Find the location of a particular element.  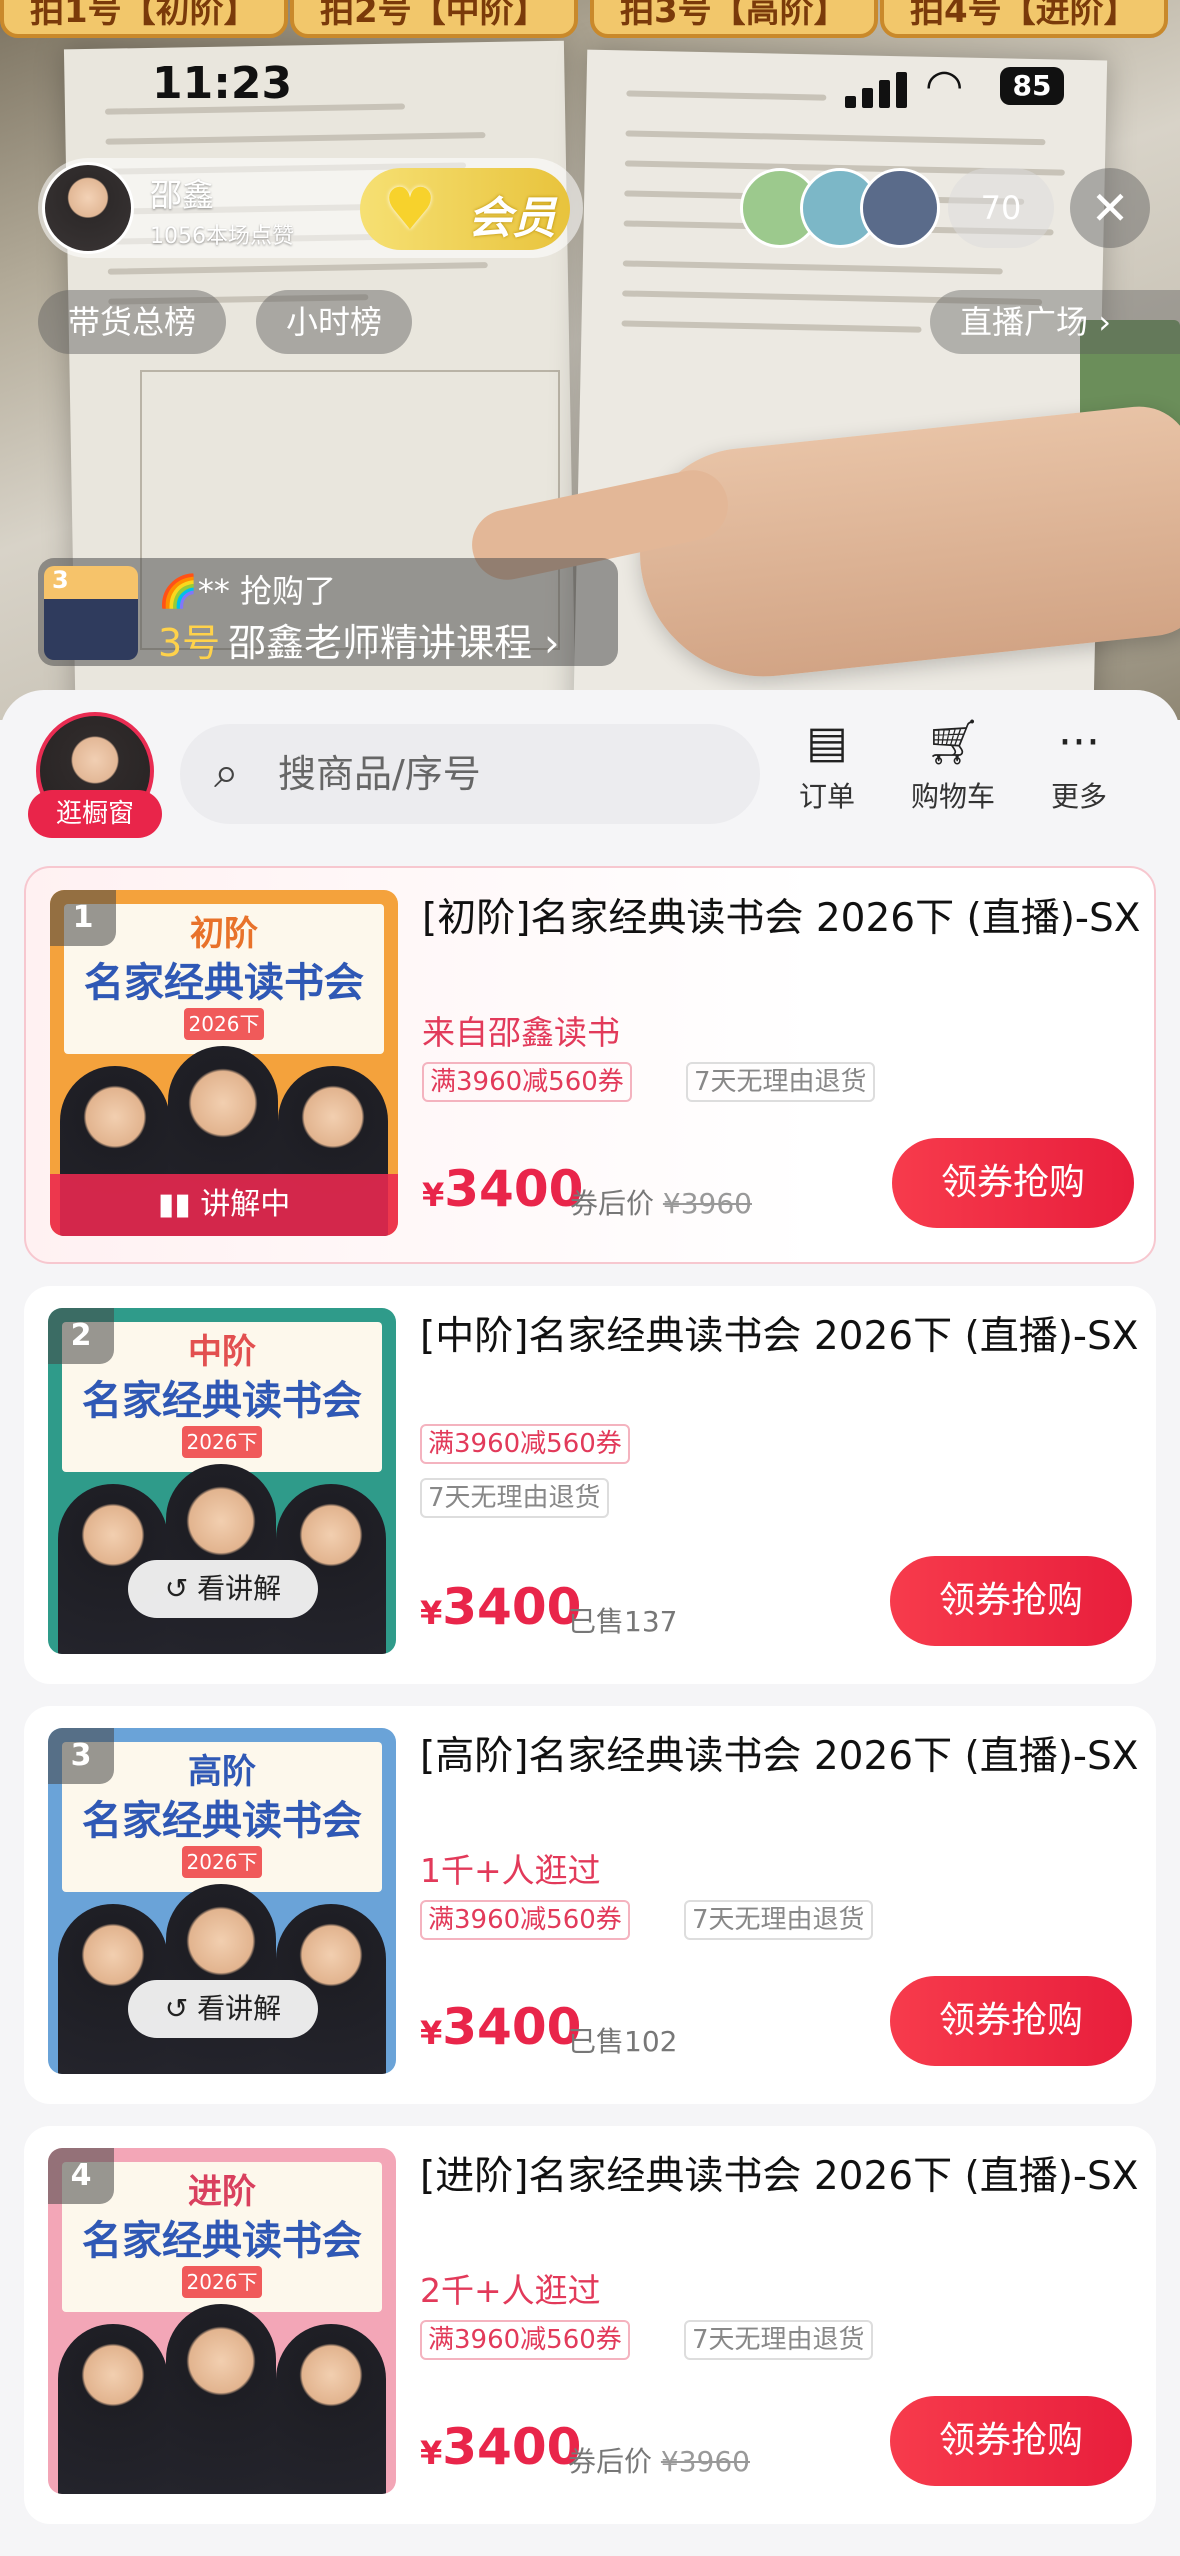

promo-tab: 拍1号【初阶】 is located at coordinates (144, 19).